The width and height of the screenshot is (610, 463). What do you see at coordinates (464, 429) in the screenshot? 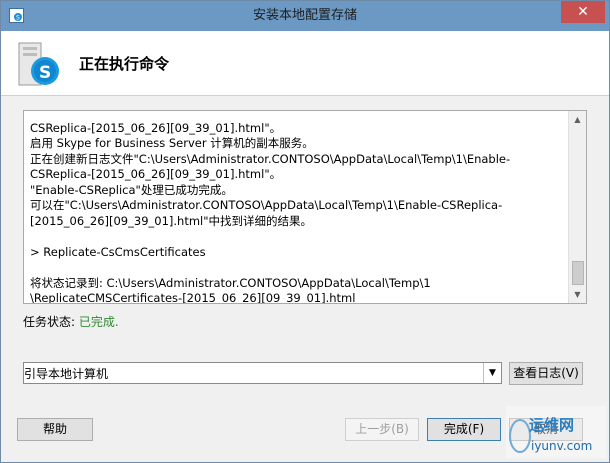
I see `finish-button: 完成(F)` at bounding box center [464, 429].